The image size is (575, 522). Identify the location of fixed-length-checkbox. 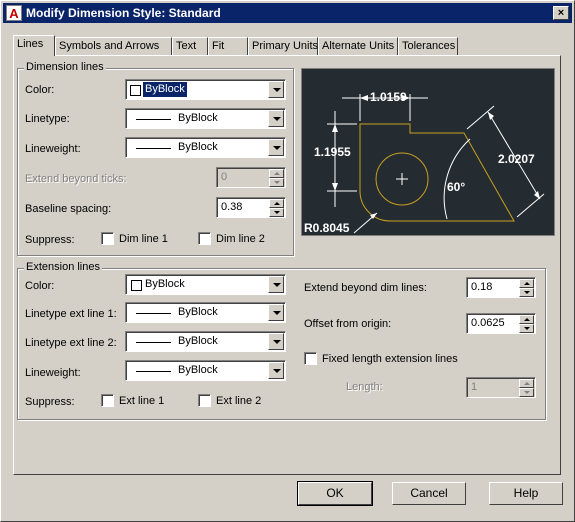
(310, 358).